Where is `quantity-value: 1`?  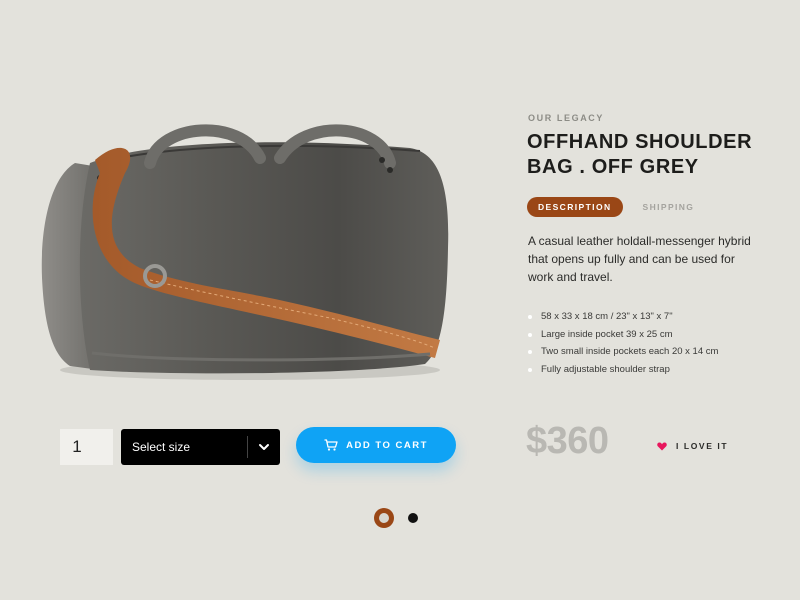
quantity-value: 1 is located at coordinates (77, 447).